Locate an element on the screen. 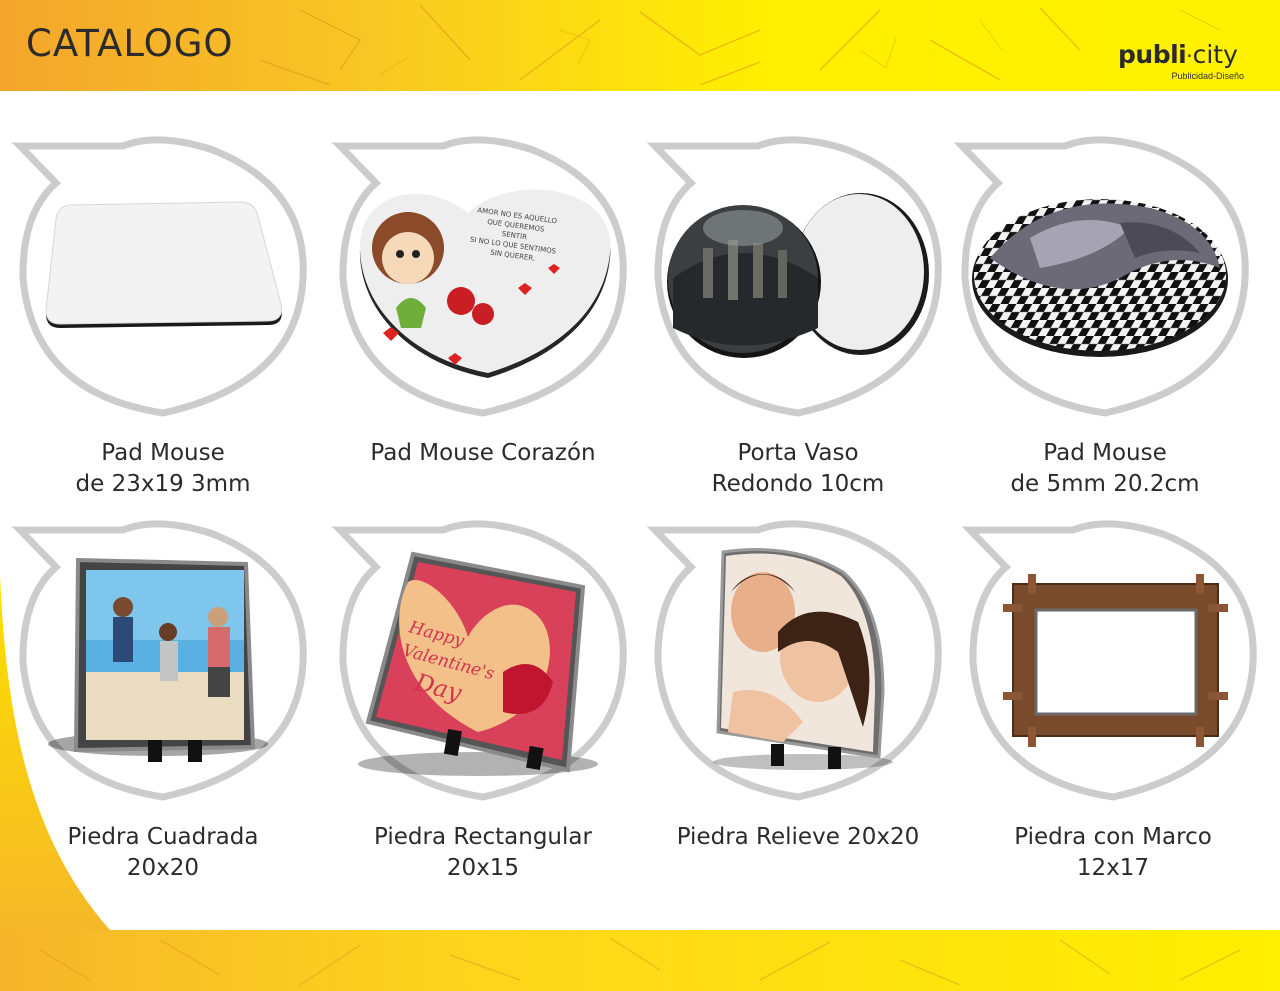  product-card-pad-mouse-3mm: Pad Mouse de 23x19 3mm is located at coordinates (163, 312).